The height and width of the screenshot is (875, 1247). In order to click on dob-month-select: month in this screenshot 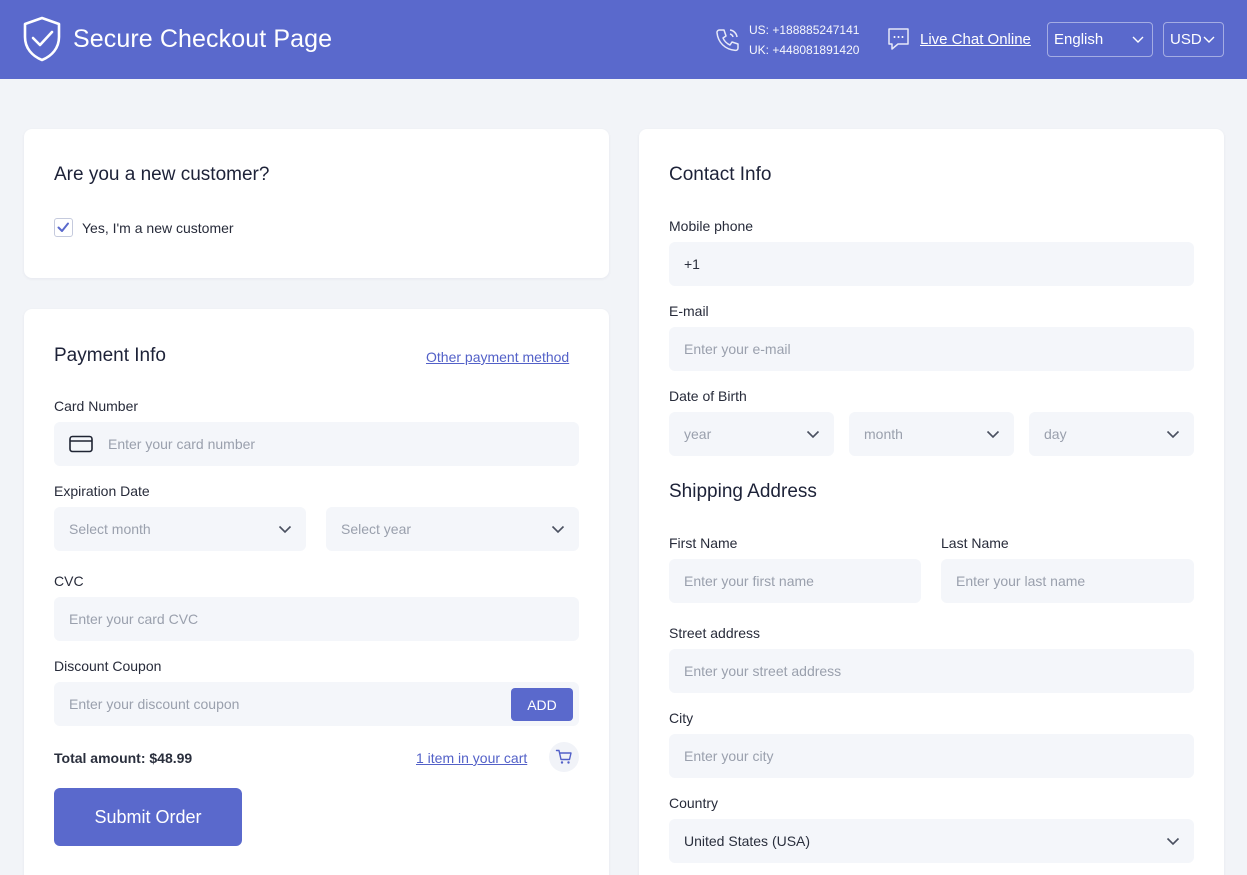, I will do `click(931, 434)`.